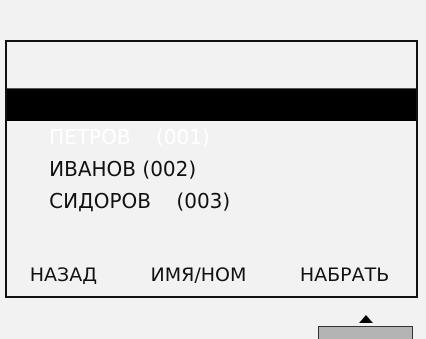 This screenshot has width=426, height=339. What do you see at coordinates (199, 275) in the screenshot?
I see `softkey-name-number: ИМЯ/НОМ` at bounding box center [199, 275].